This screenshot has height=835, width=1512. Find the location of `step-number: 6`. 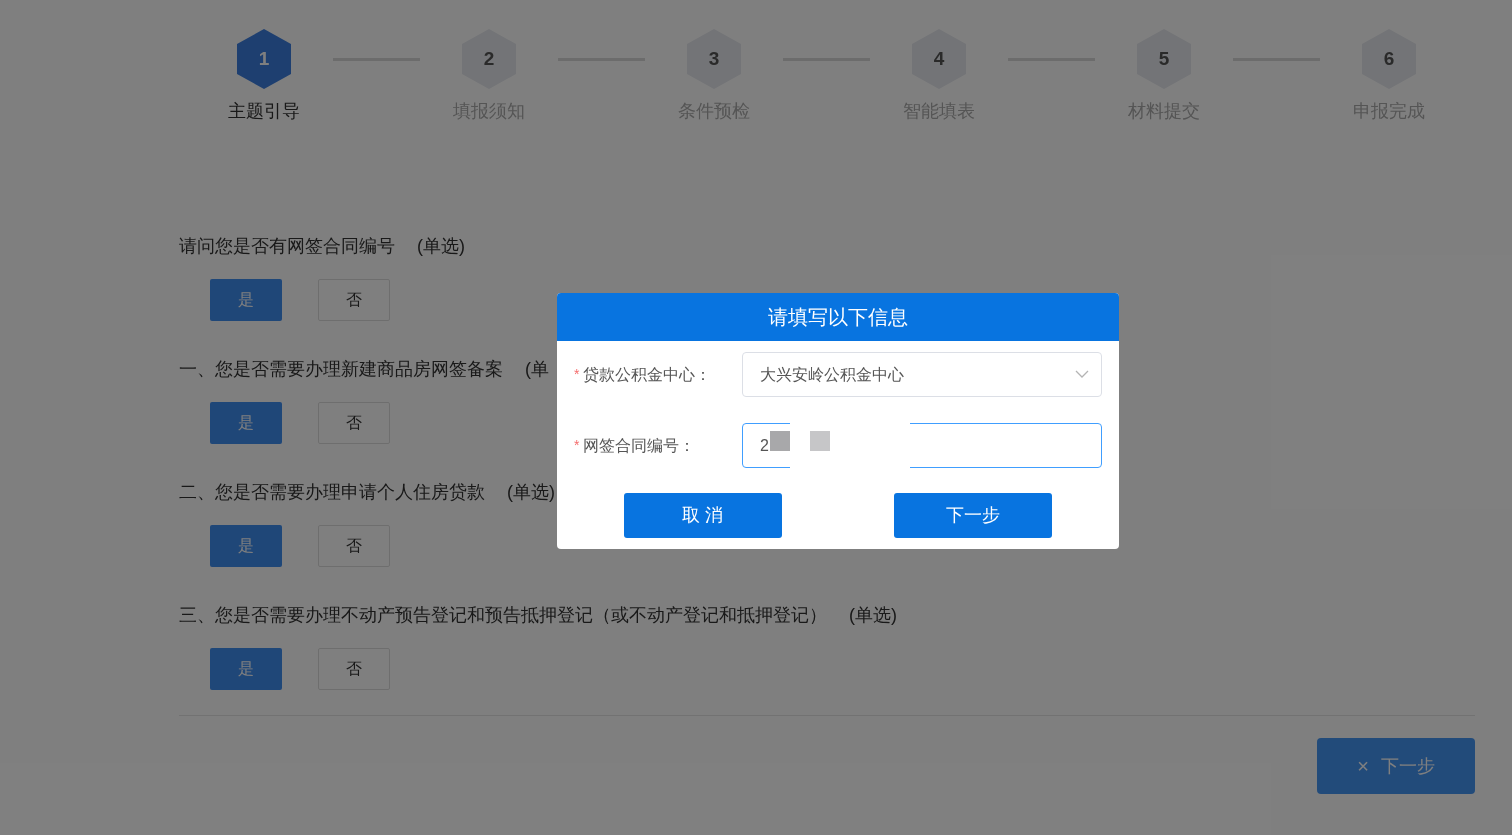

step-number: 6 is located at coordinates (1389, 58).